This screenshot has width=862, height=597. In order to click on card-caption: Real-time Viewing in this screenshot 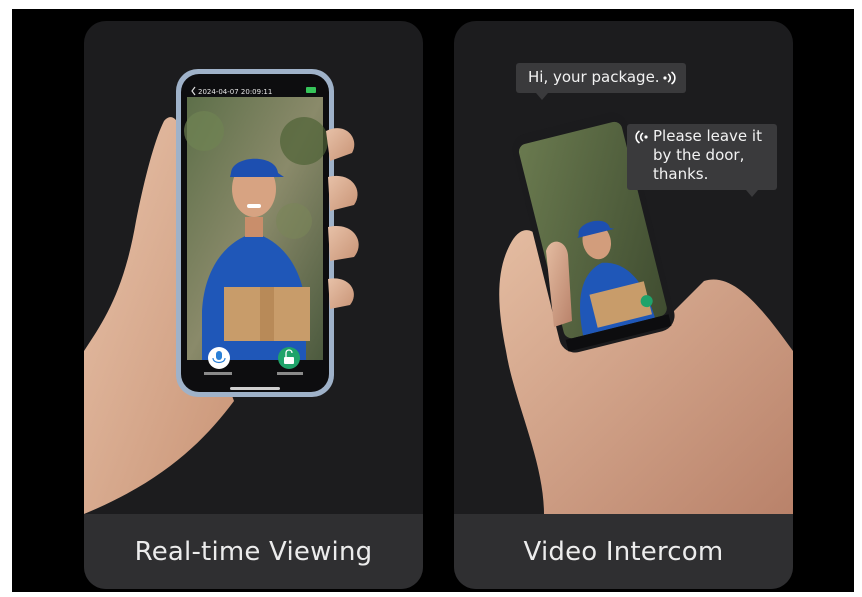, I will do `click(253, 551)`.